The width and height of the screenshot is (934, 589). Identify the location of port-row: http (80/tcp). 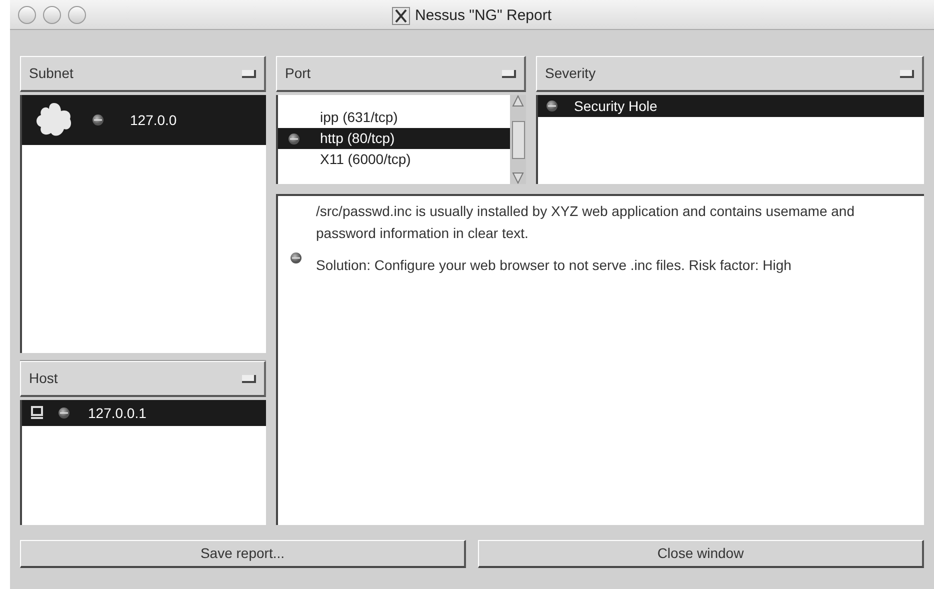
(394, 138).